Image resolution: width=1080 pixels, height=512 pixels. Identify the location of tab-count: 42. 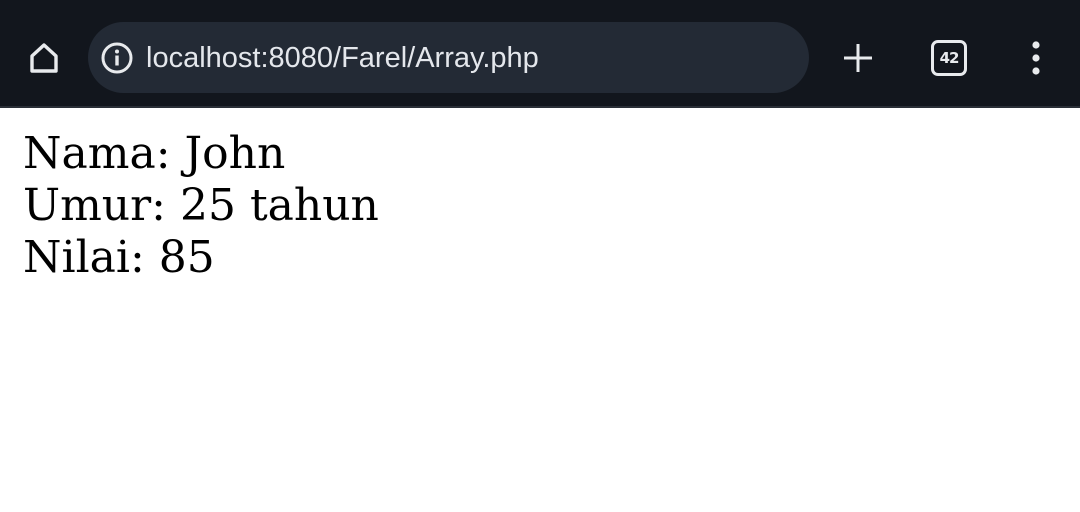
(949, 58).